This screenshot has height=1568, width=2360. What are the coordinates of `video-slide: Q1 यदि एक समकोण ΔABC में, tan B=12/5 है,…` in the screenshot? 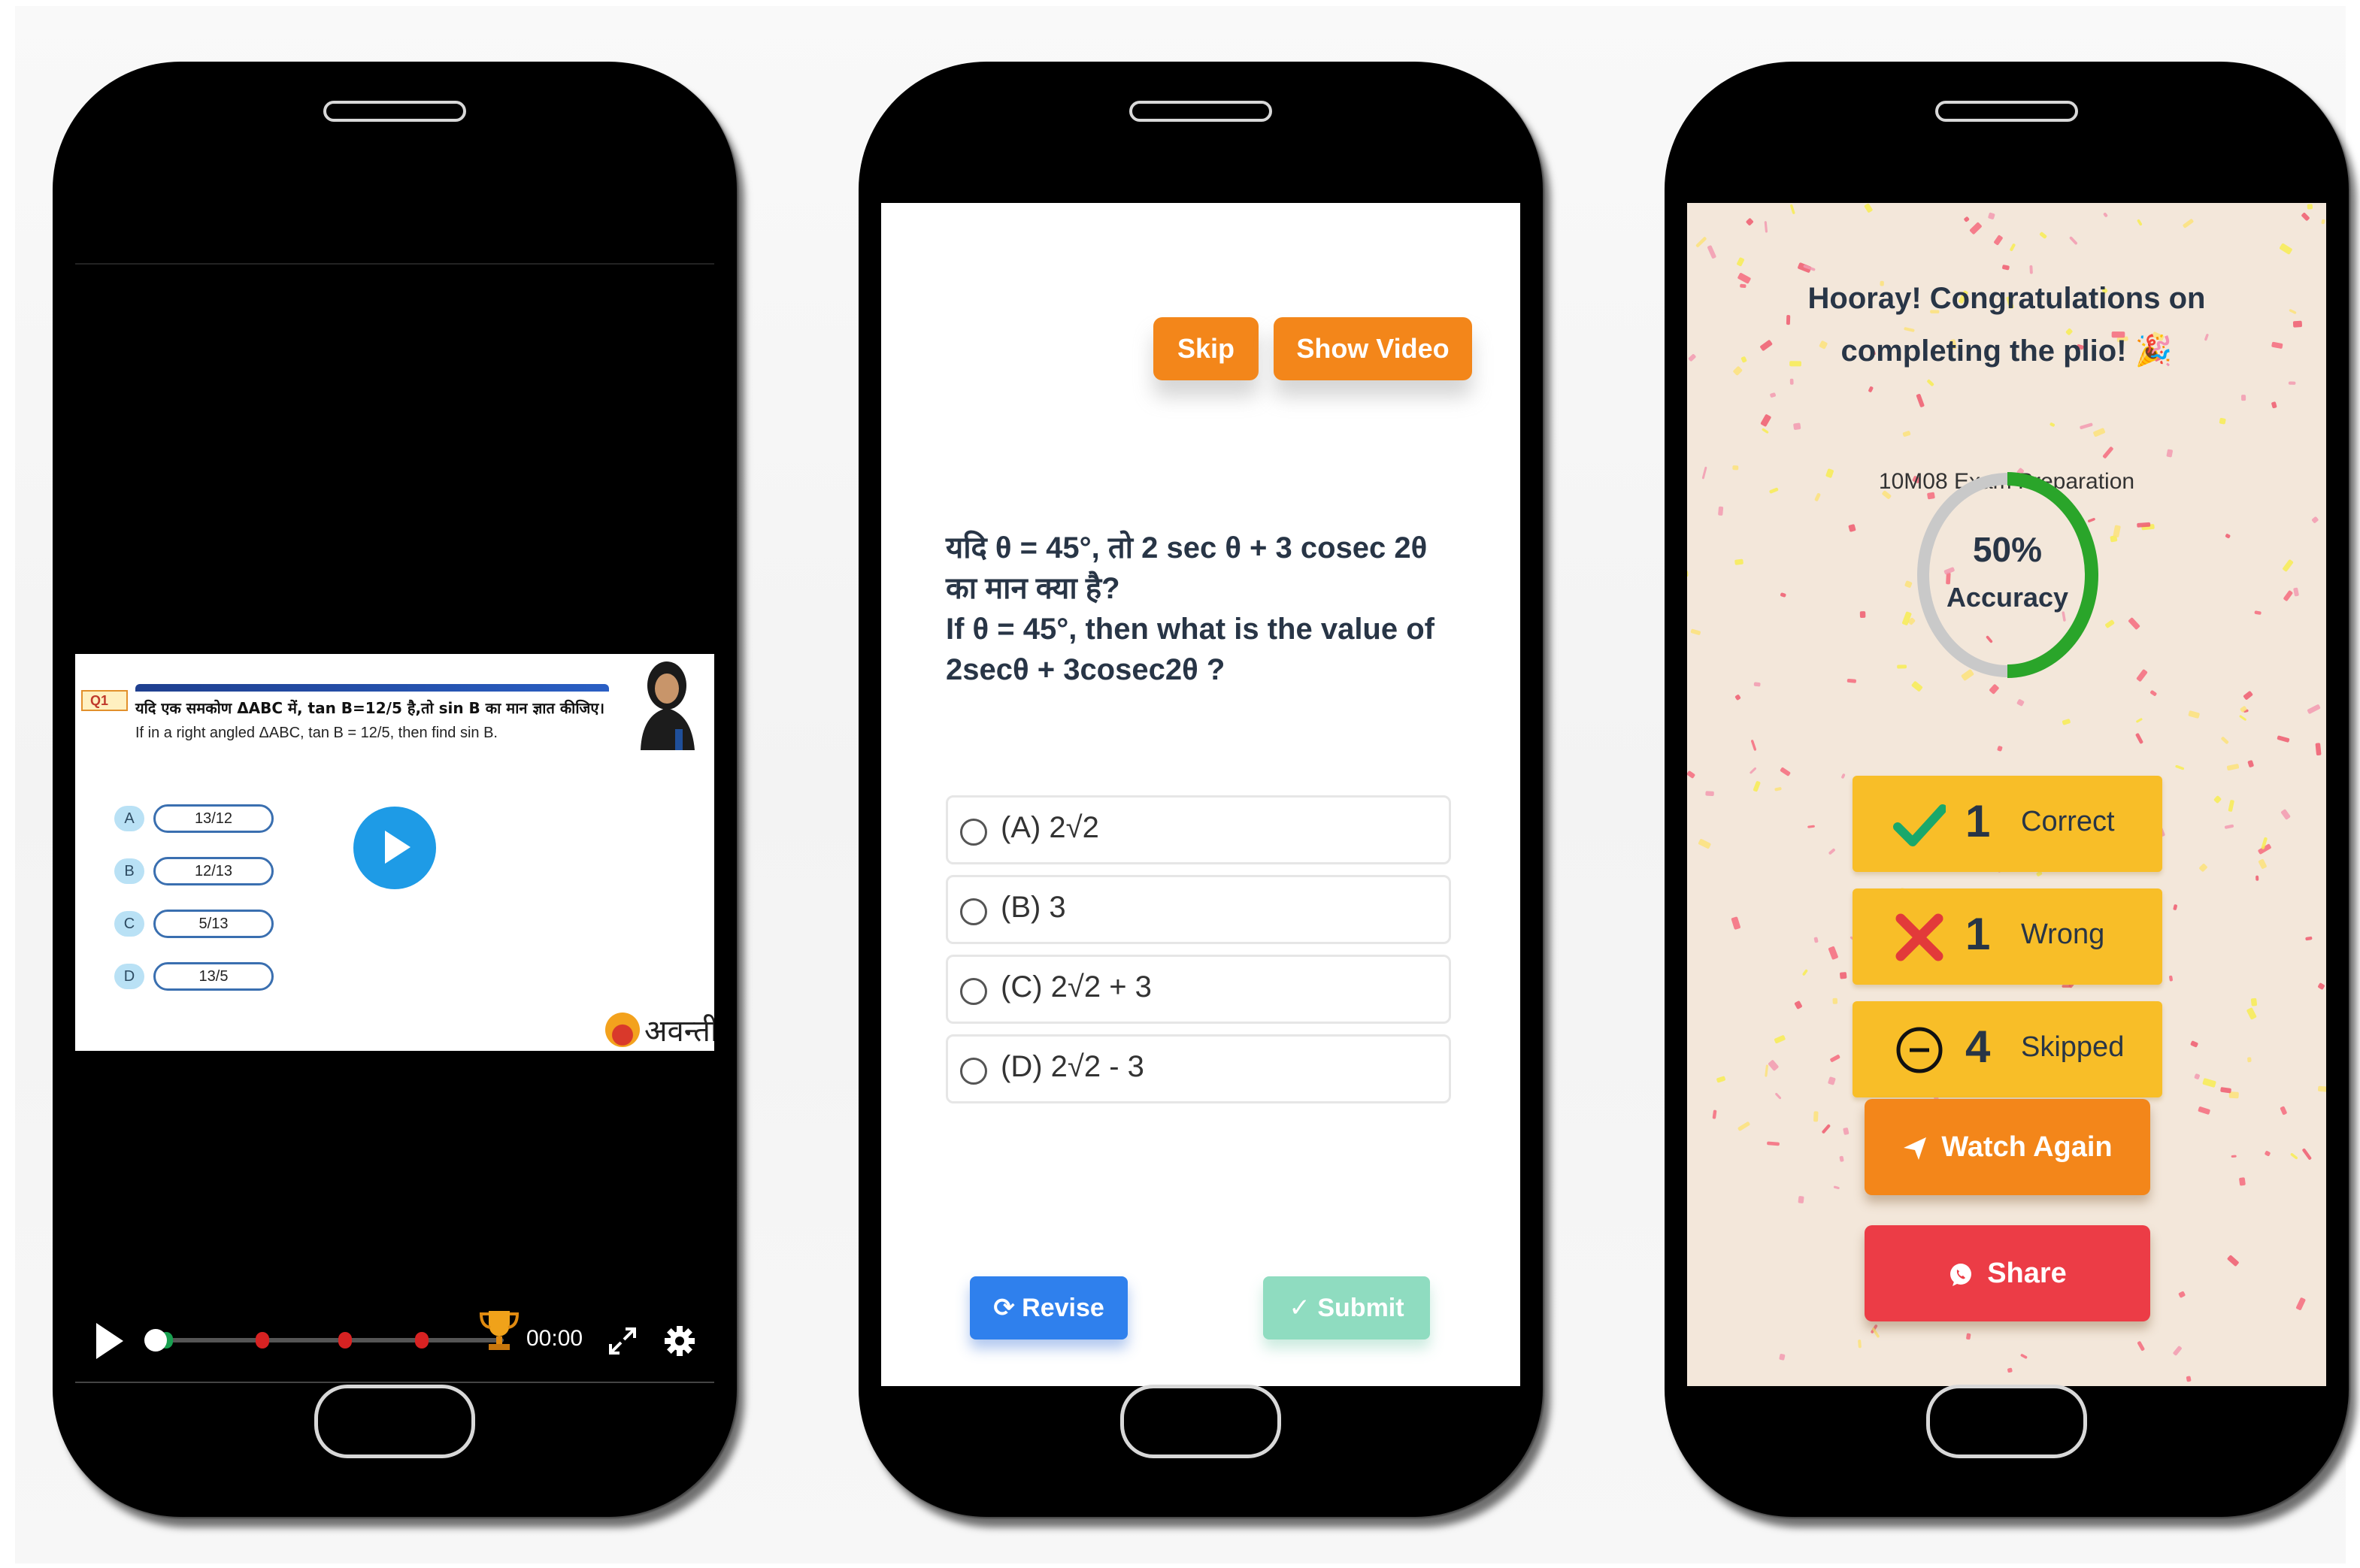 It's located at (394, 852).